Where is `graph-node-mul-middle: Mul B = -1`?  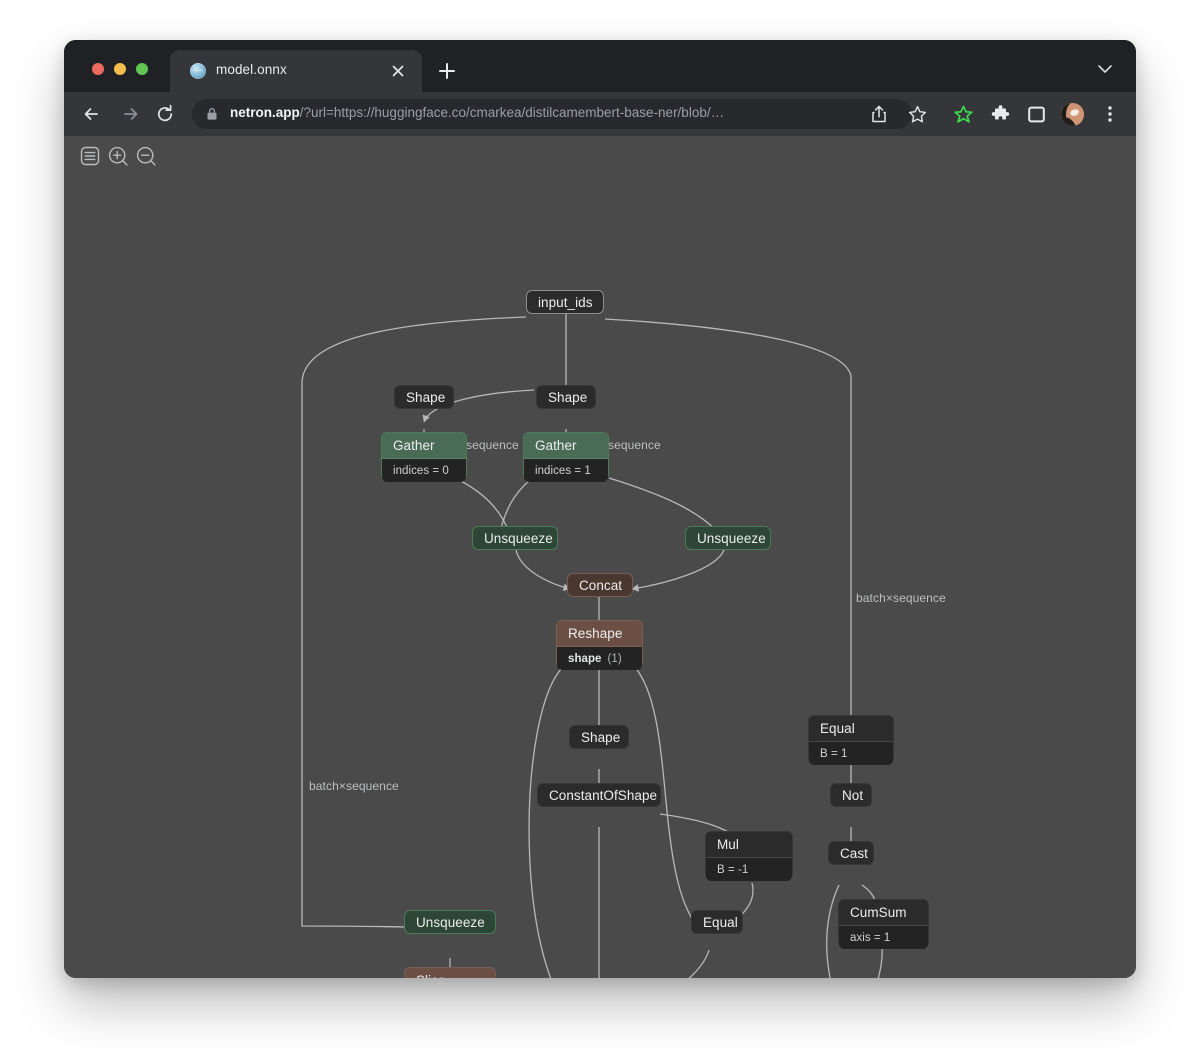
graph-node-mul-middle: Mul B = -1 is located at coordinates (749, 856).